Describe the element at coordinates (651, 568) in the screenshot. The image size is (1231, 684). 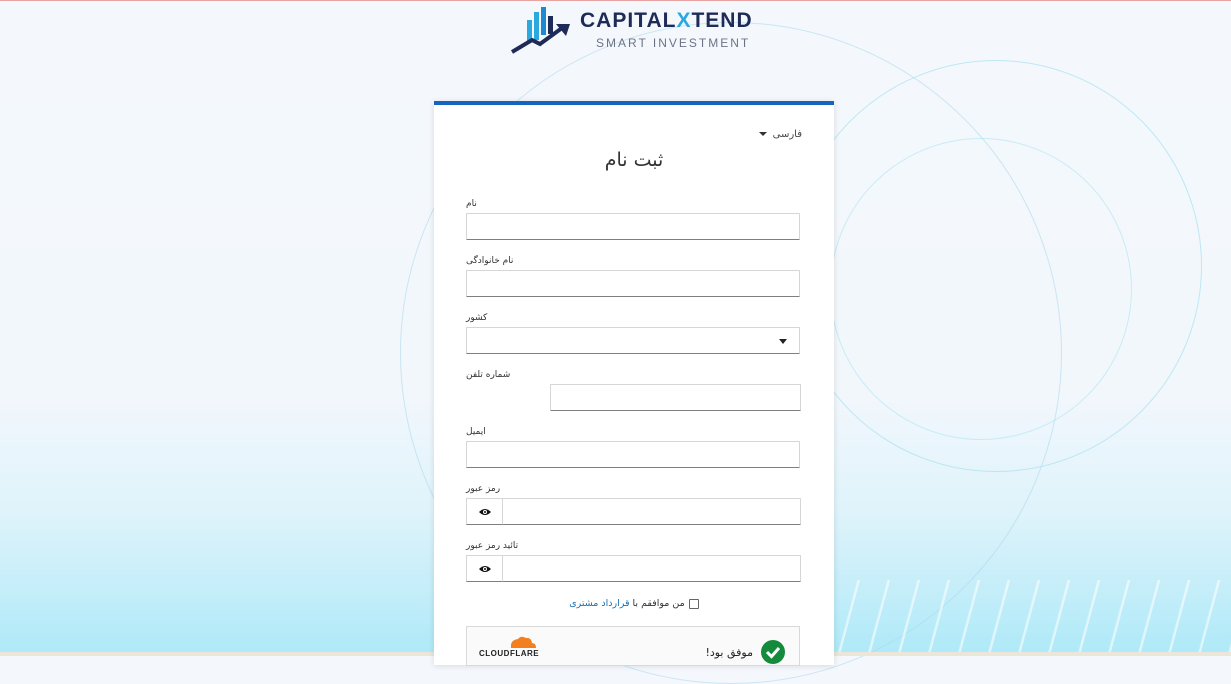
I see `confirm-password-input` at that location.